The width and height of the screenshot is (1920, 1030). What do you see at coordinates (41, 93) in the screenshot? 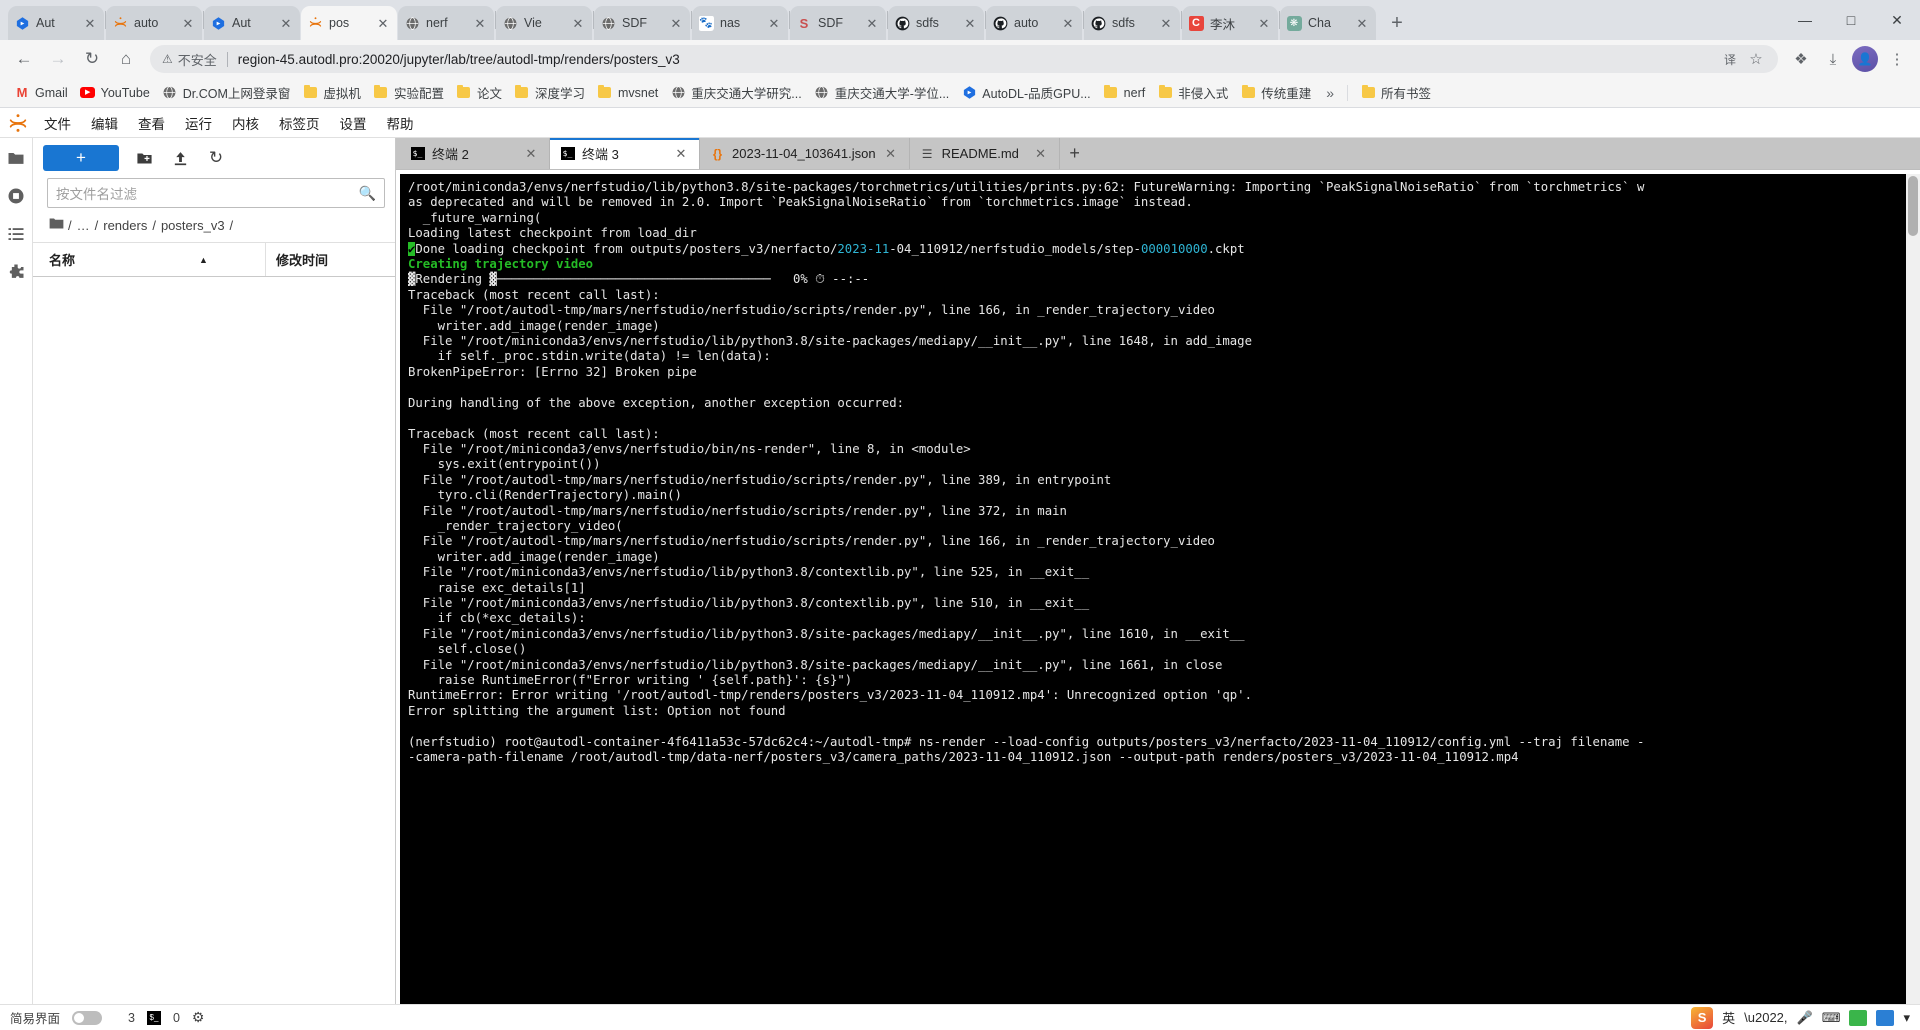
I see `bookmark-item: M Gmail` at bounding box center [41, 93].